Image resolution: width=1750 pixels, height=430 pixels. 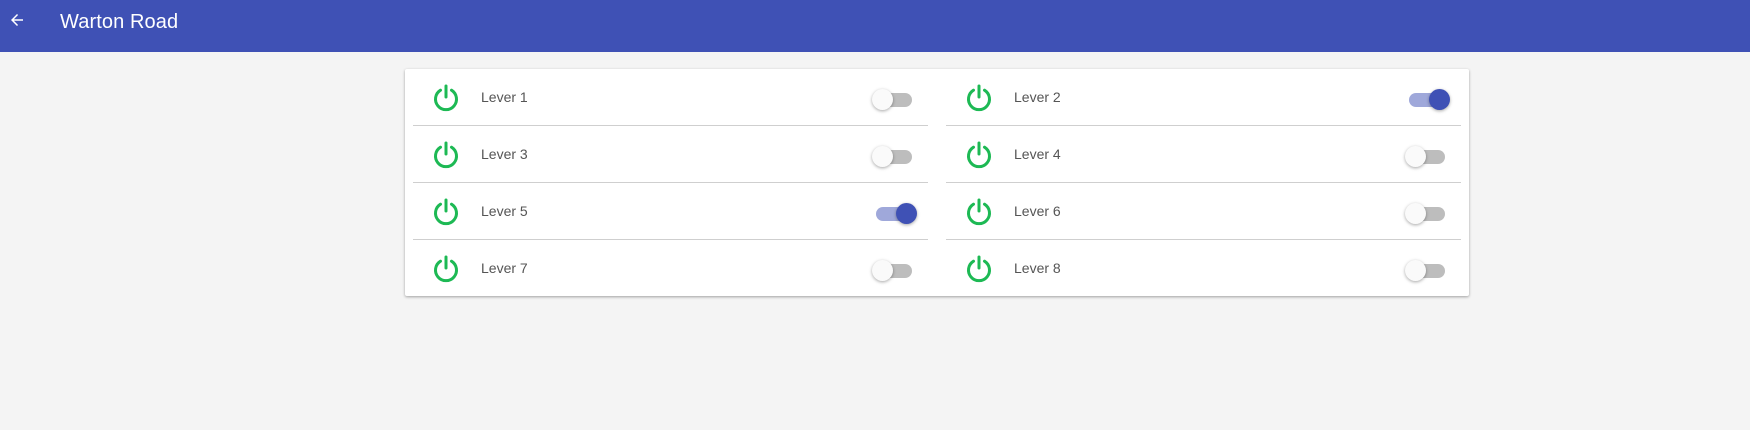 What do you see at coordinates (1203, 268) in the screenshot?
I see `lever-row: Lever 8` at bounding box center [1203, 268].